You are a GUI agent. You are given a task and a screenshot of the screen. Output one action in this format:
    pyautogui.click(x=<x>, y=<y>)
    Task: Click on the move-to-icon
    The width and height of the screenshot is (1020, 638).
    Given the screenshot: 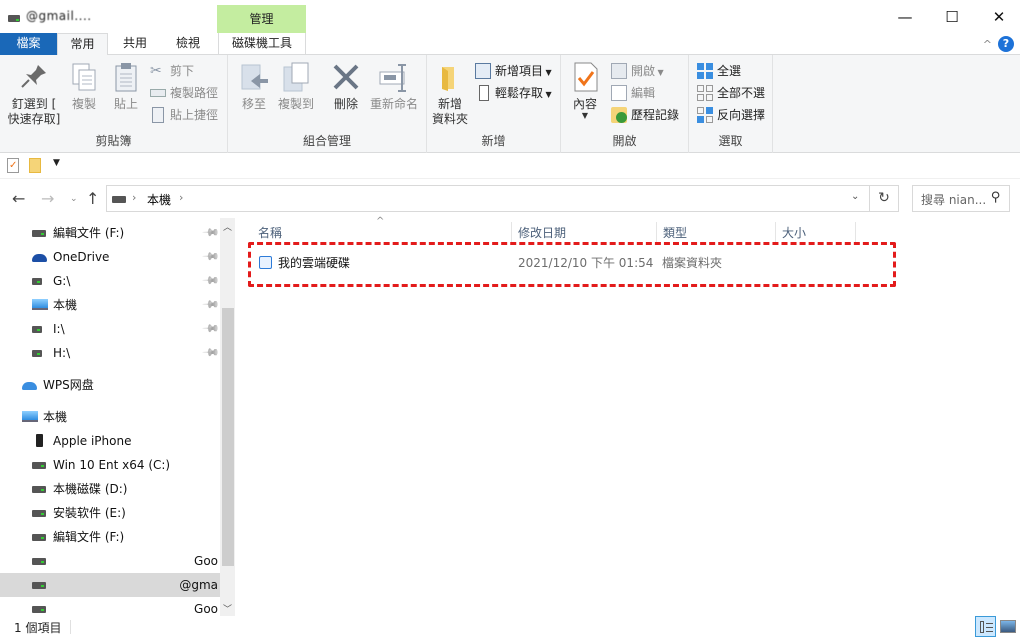 What is the action you would take?
    pyautogui.click(x=254, y=77)
    